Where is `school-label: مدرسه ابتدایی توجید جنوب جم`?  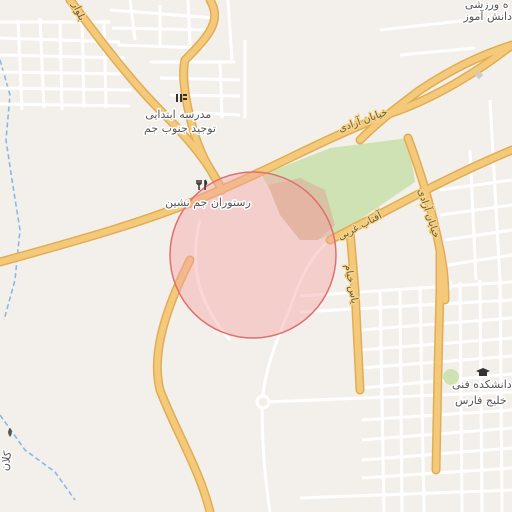
school-label: مدرسه ابتدایی توجید جنوب جم is located at coordinates (180, 121).